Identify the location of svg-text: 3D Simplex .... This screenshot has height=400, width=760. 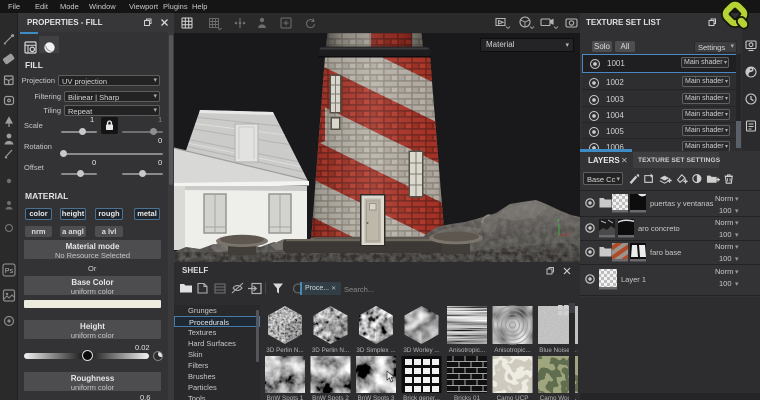
(375, 350).